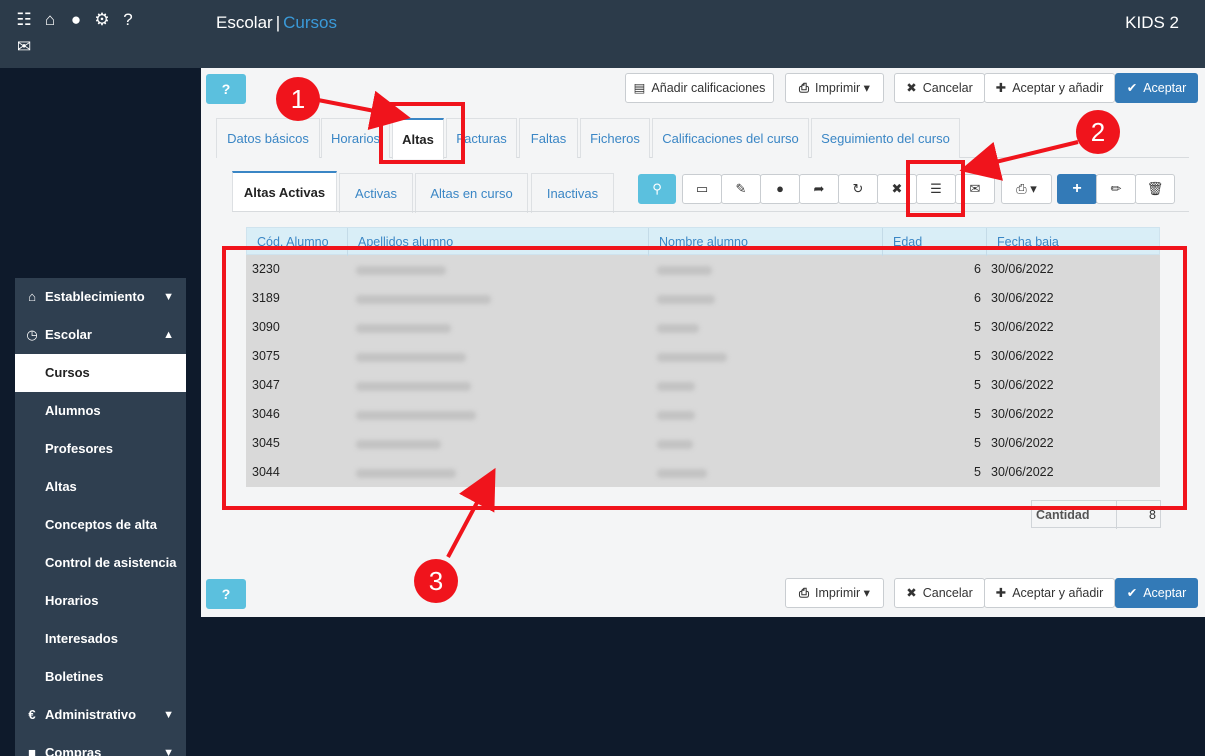 Image resolution: width=1205 pixels, height=756 pixels. Describe the element at coordinates (79, 448) in the screenshot. I see `sidebar-item-label: Profesores` at that location.